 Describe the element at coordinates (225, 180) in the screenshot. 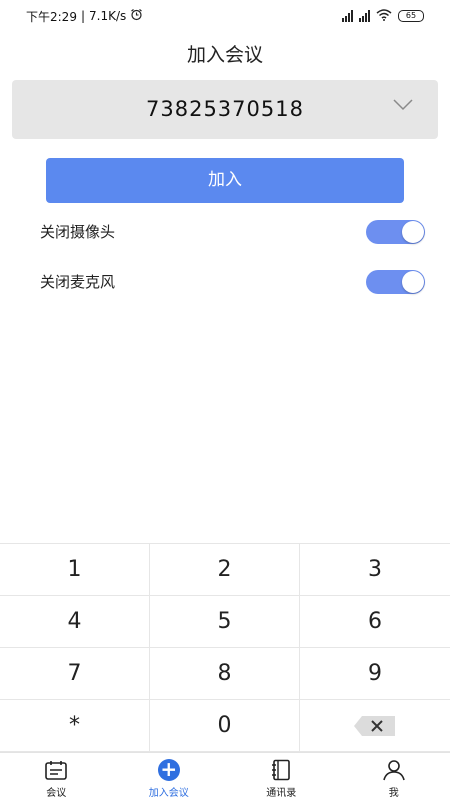

I see `join-button: 加入` at that location.